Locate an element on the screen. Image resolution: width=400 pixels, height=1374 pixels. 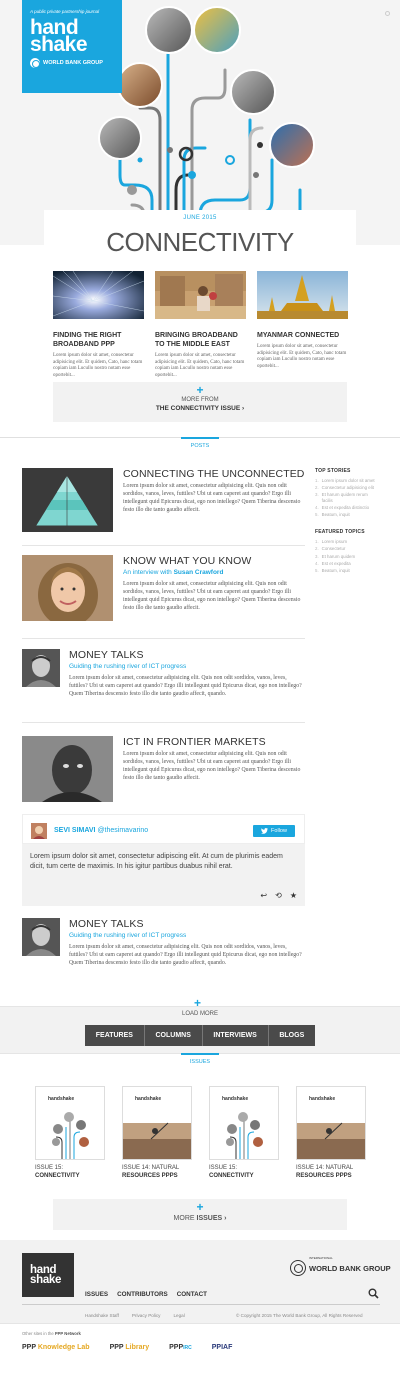
category-filters: FEATURES COLUMNS INTERVIEWS BLOGS is located at coordinates (200, 1035).